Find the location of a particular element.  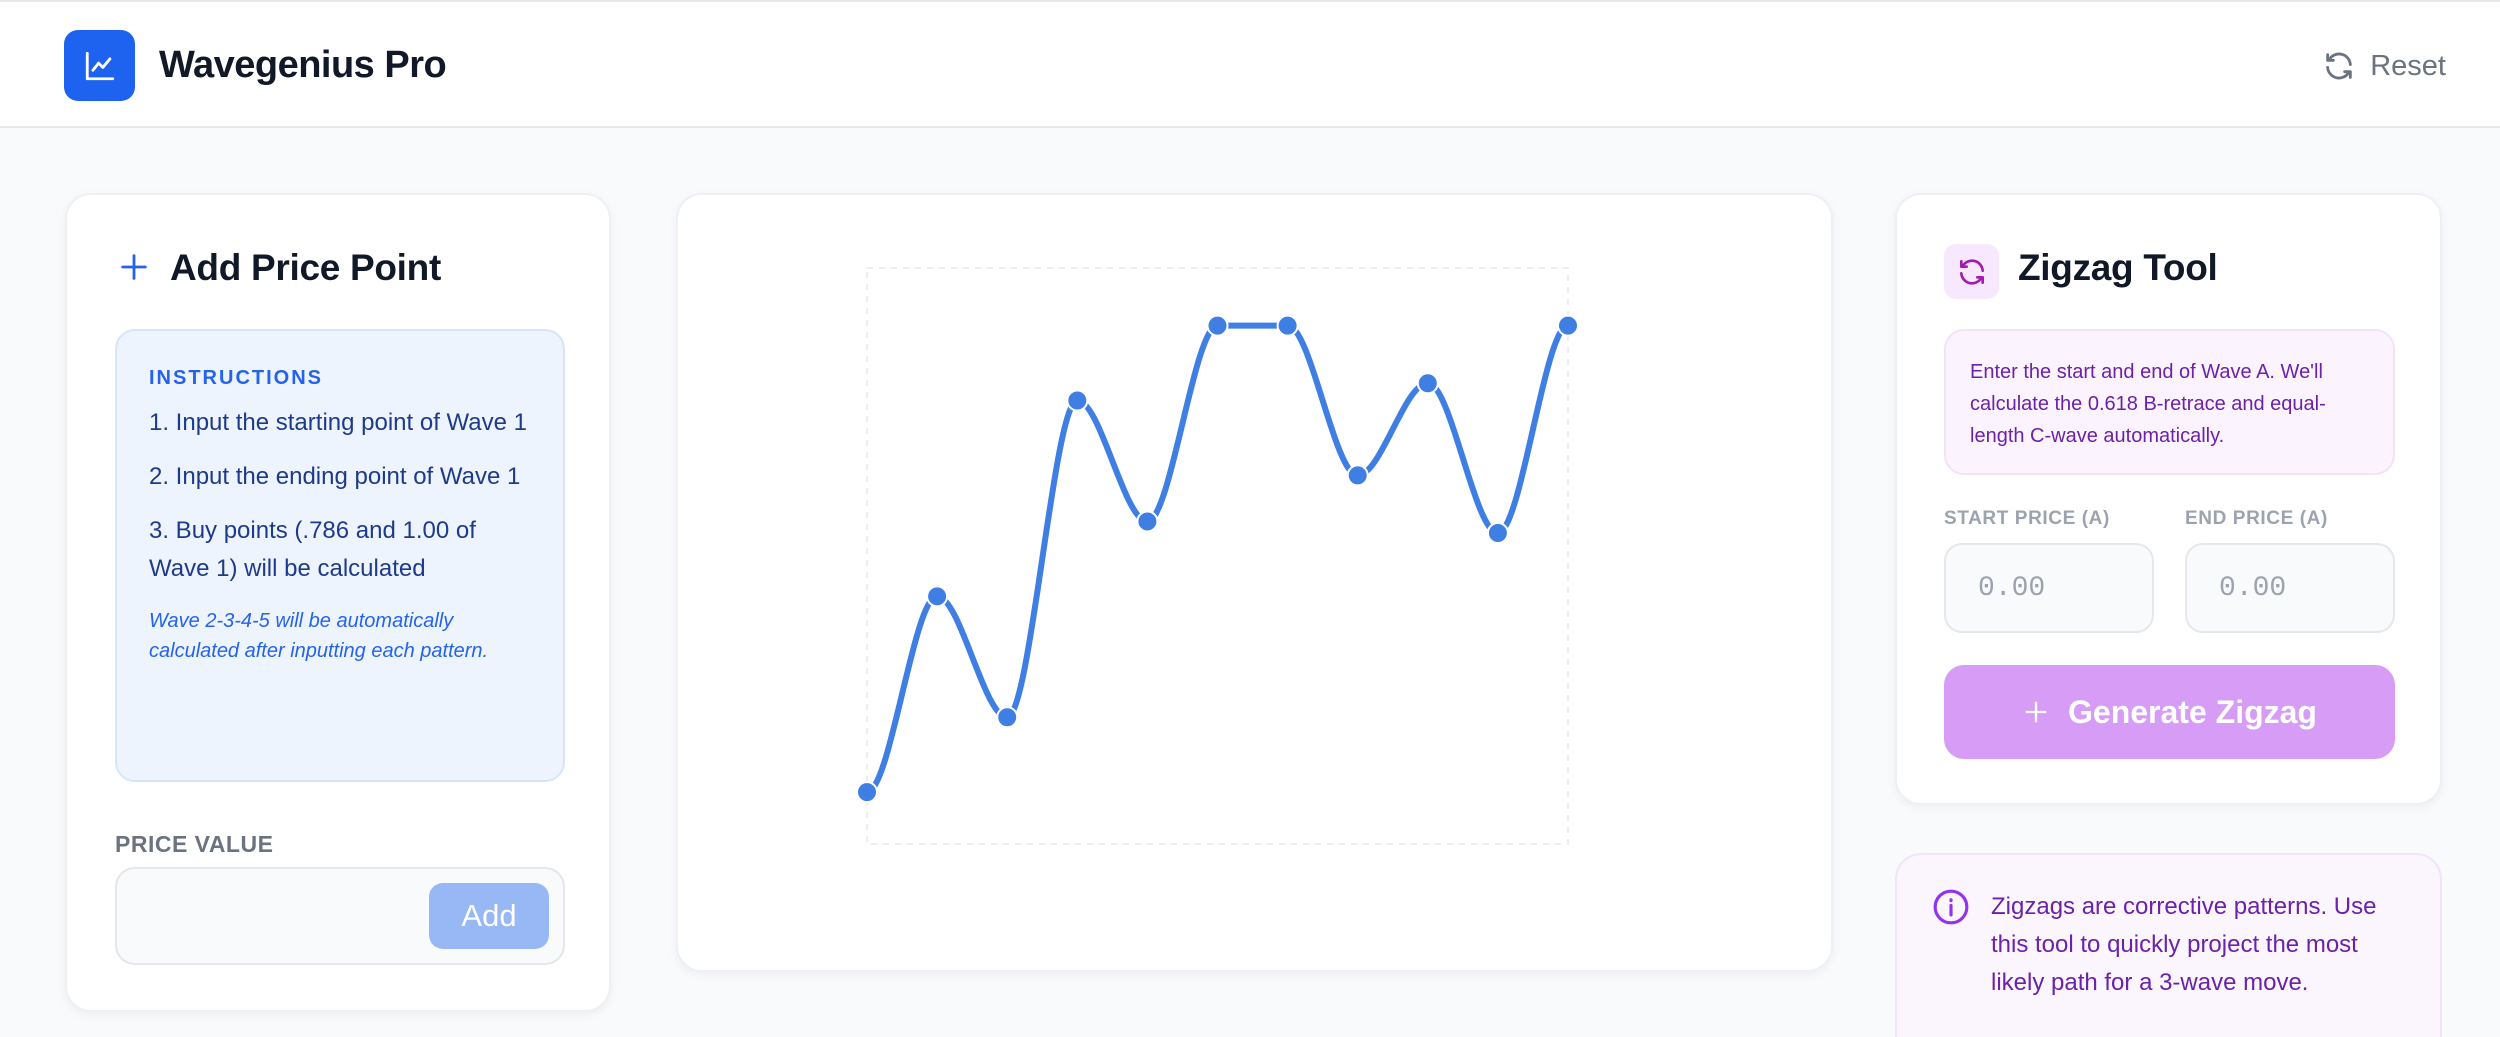

add-button: Add is located at coordinates (489, 916).